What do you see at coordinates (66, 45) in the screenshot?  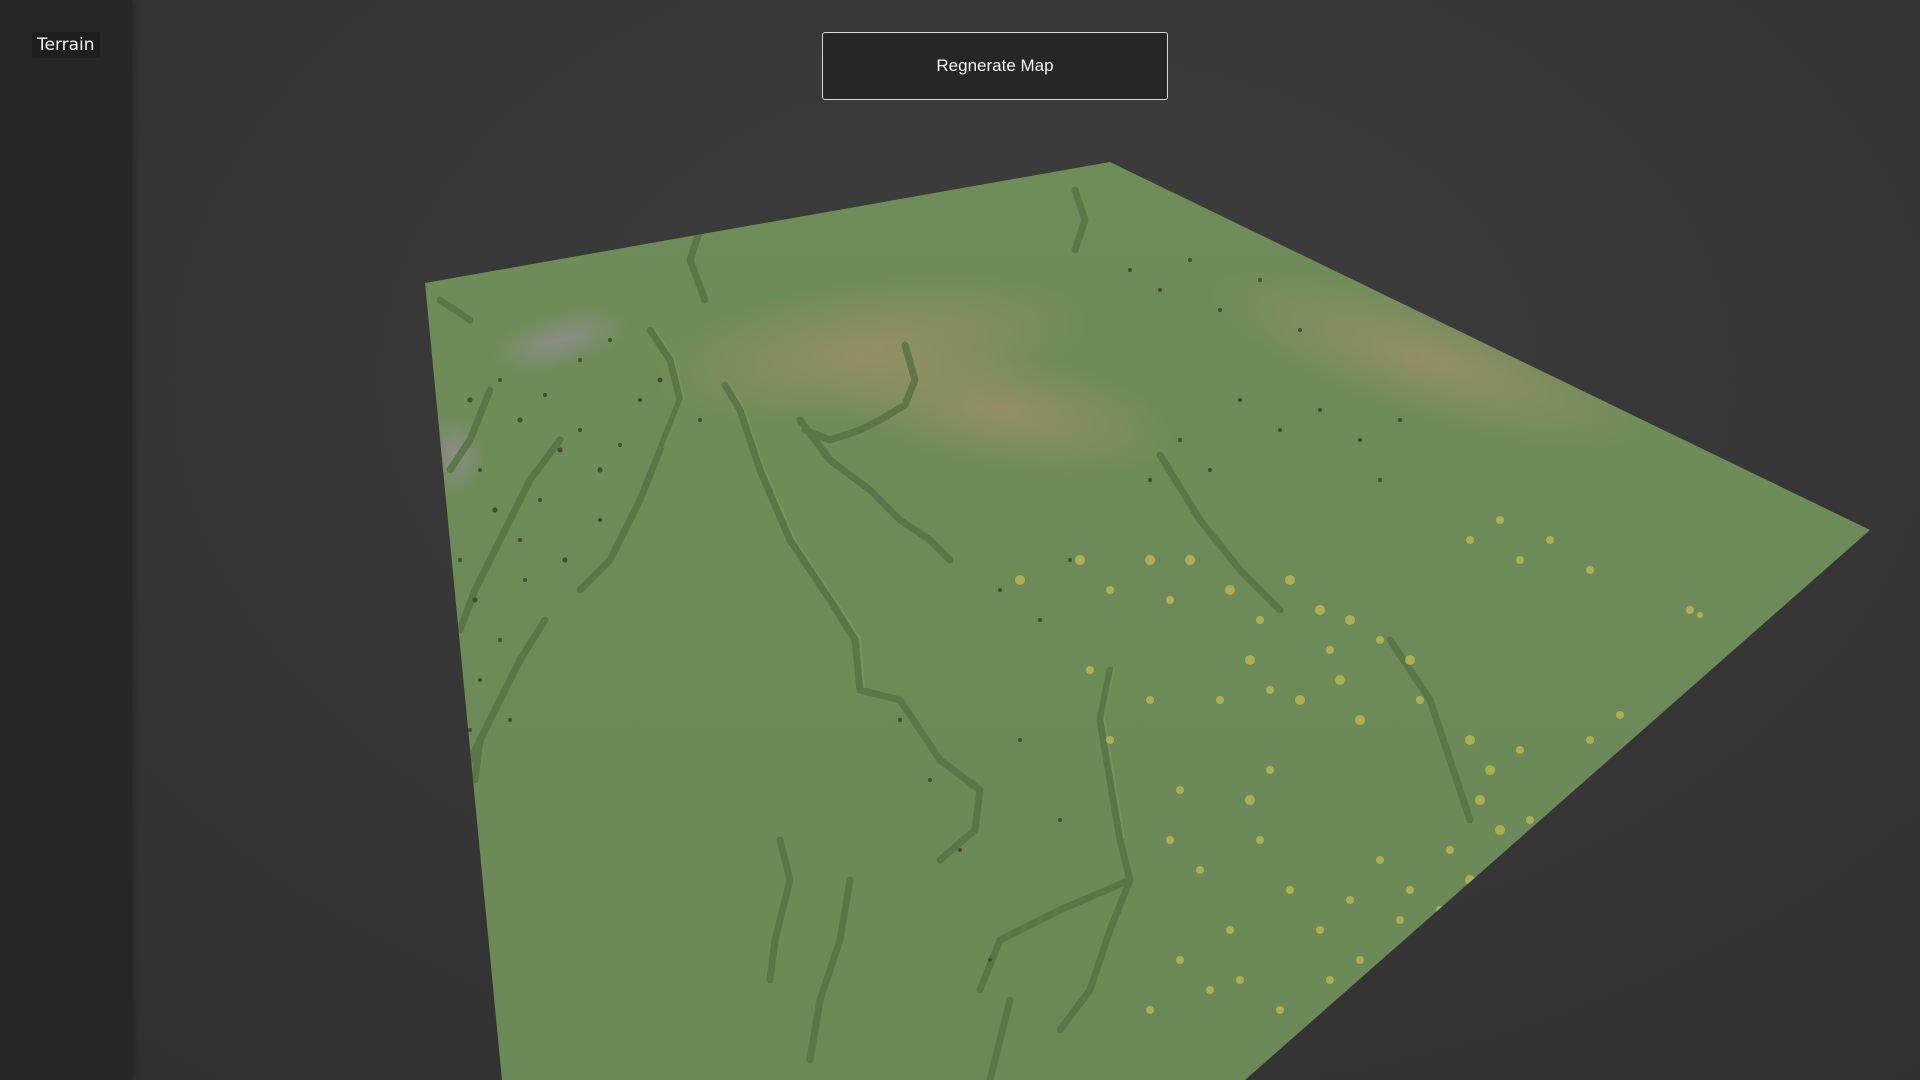 I see `sidebar-title: Terrain` at bounding box center [66, 45].